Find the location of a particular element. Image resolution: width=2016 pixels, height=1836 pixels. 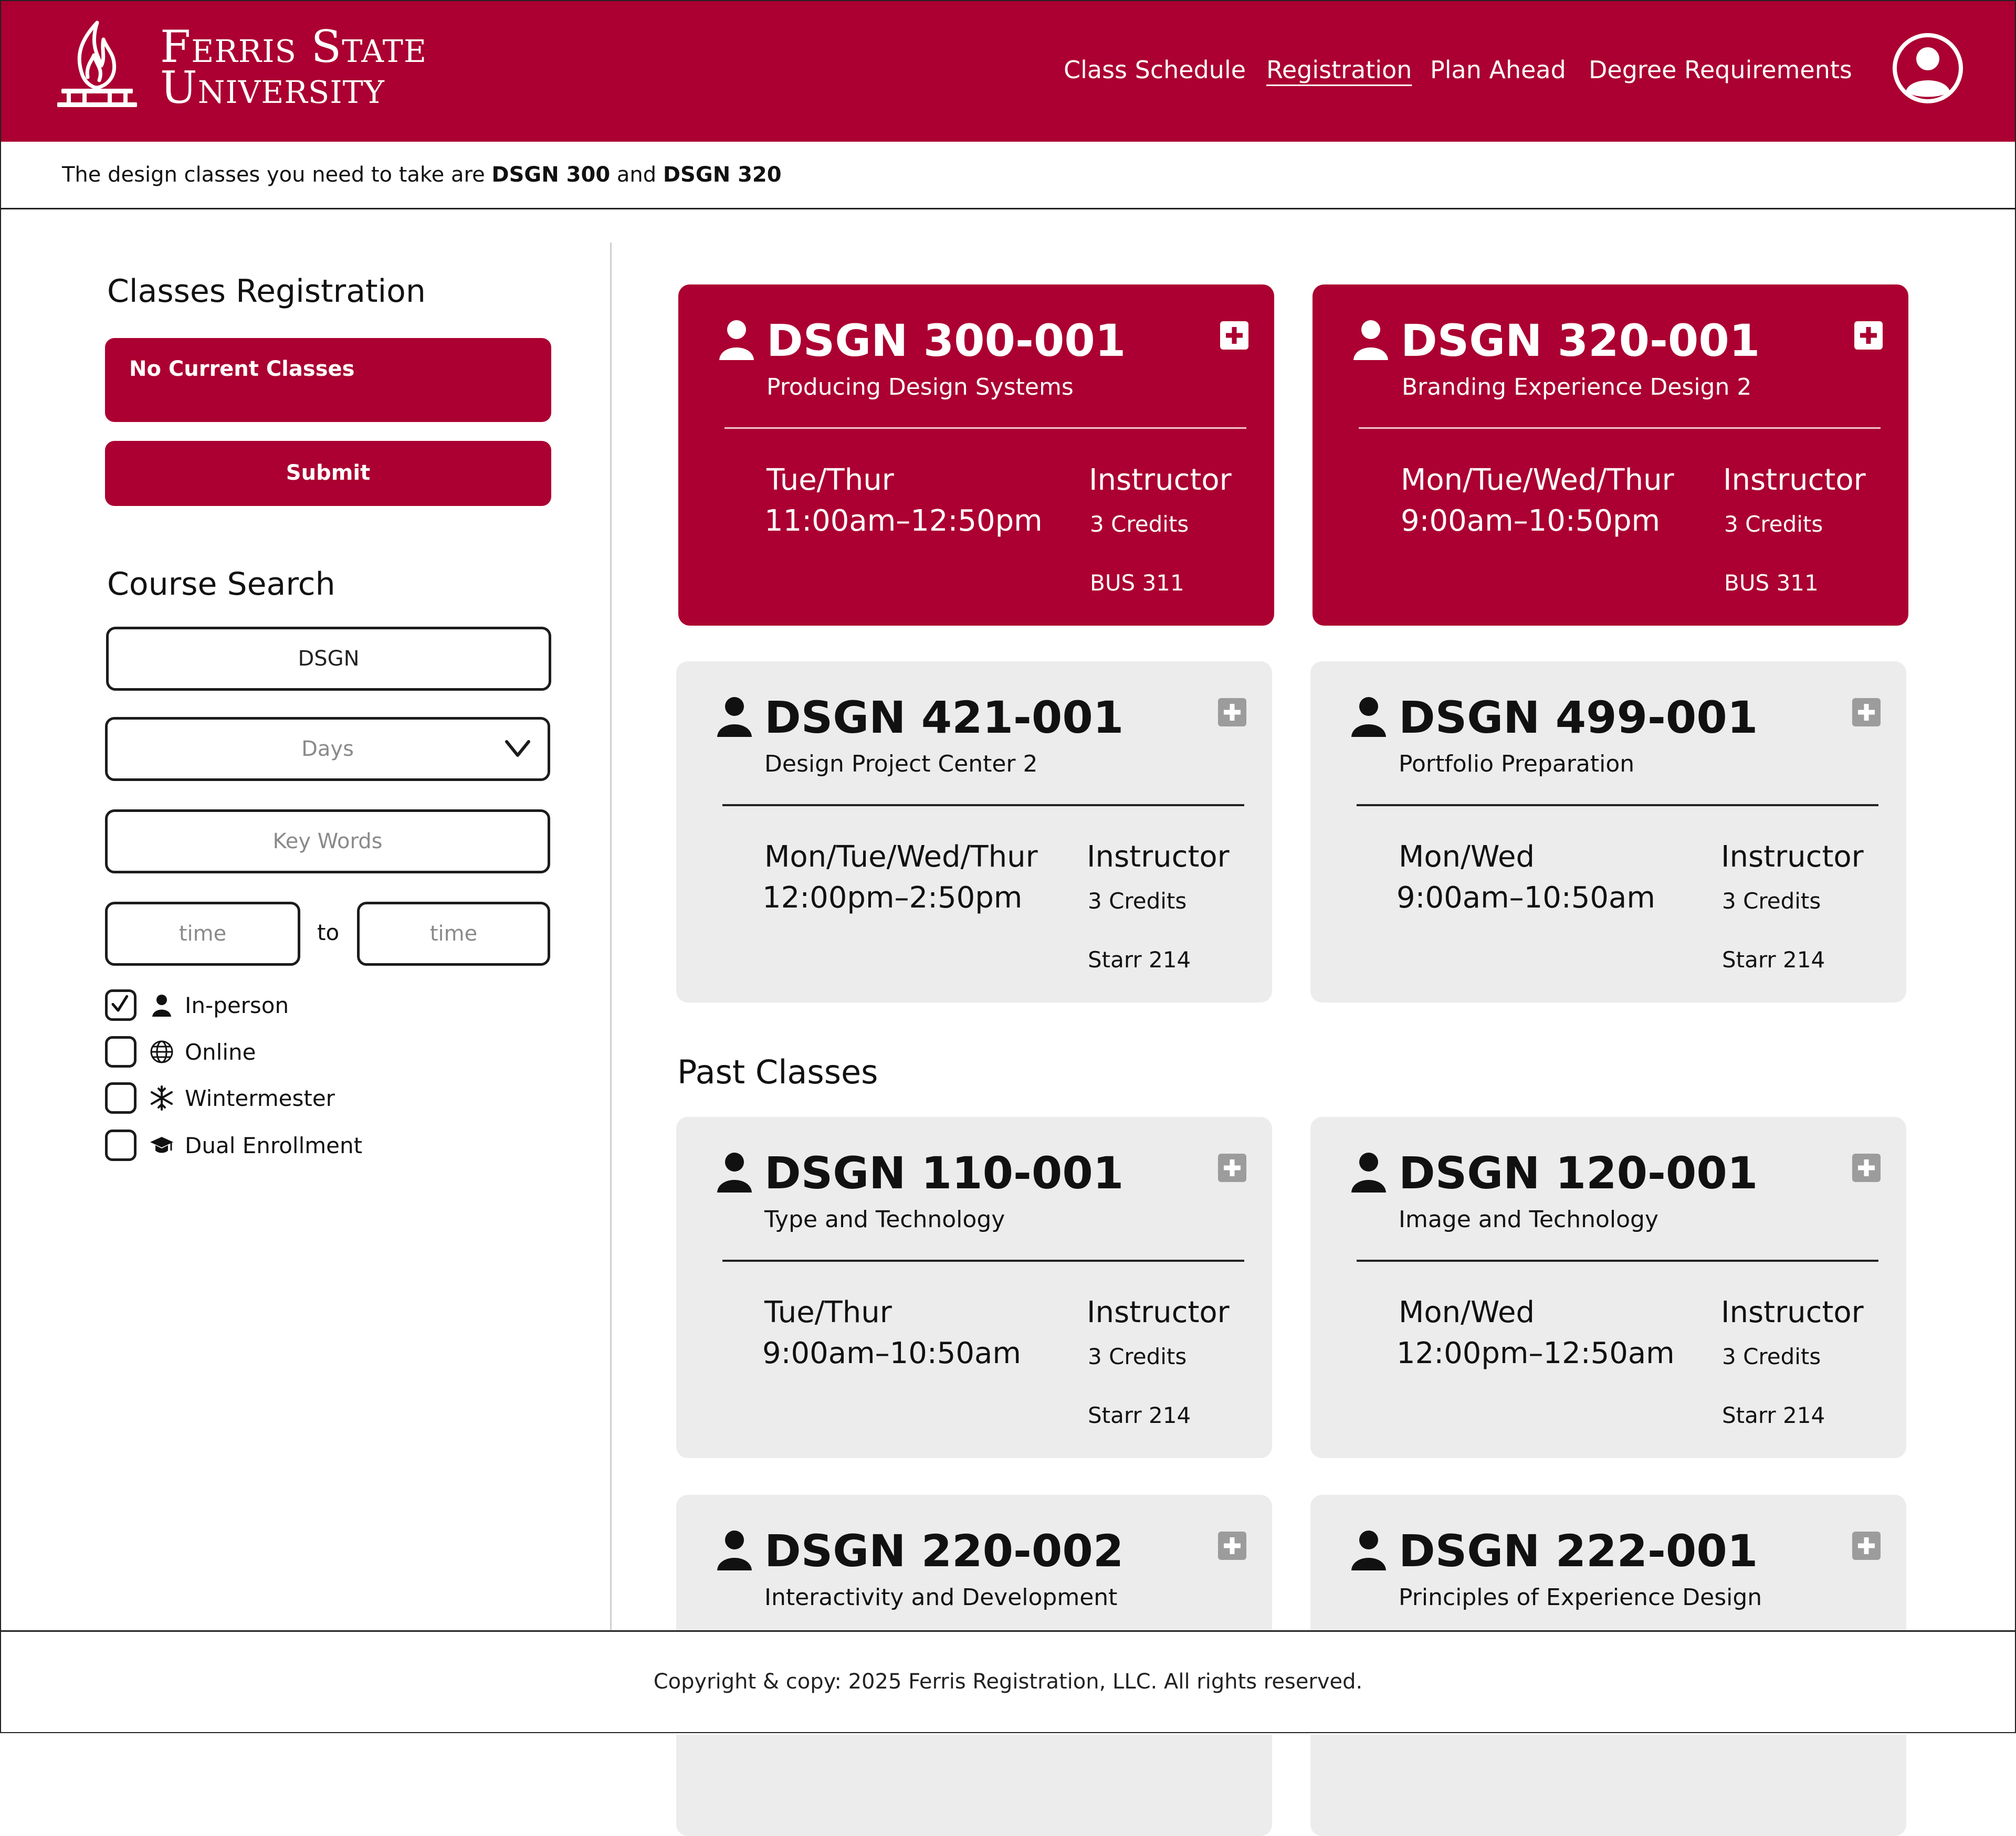

chevron-down-icon is located at coordinates (517, 748).